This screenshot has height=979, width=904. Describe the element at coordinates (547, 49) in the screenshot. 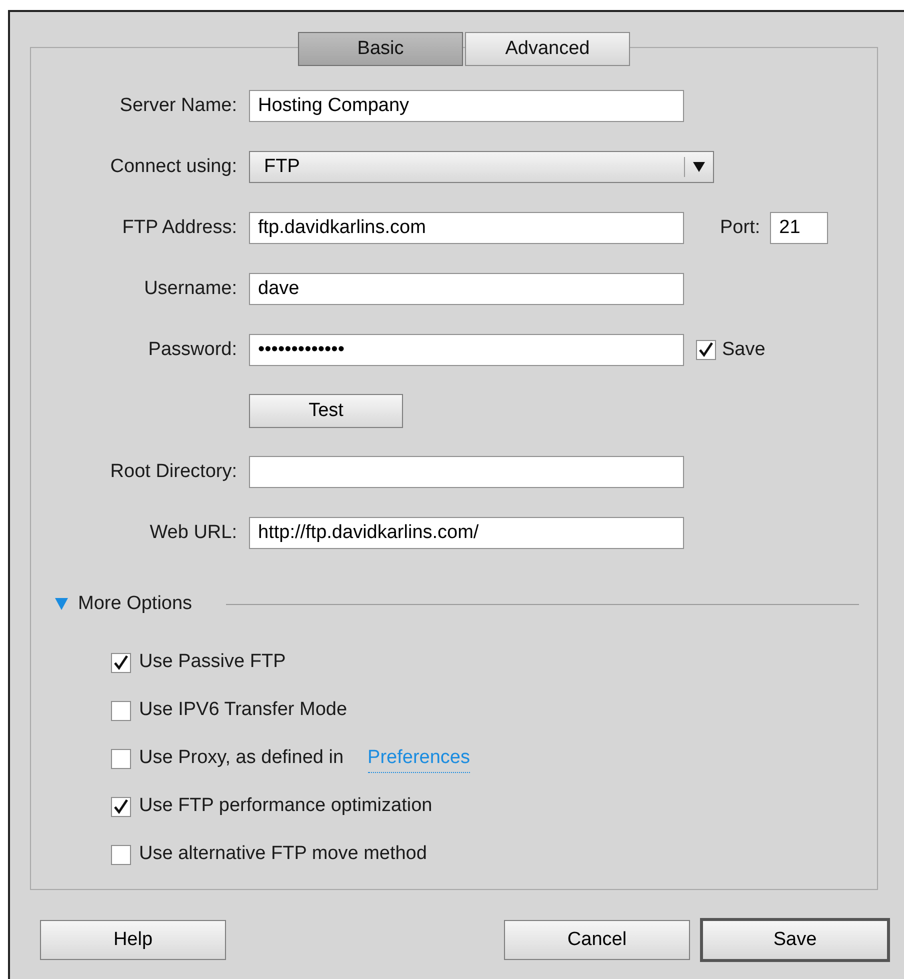

I see `tab: Advanced` at that location.